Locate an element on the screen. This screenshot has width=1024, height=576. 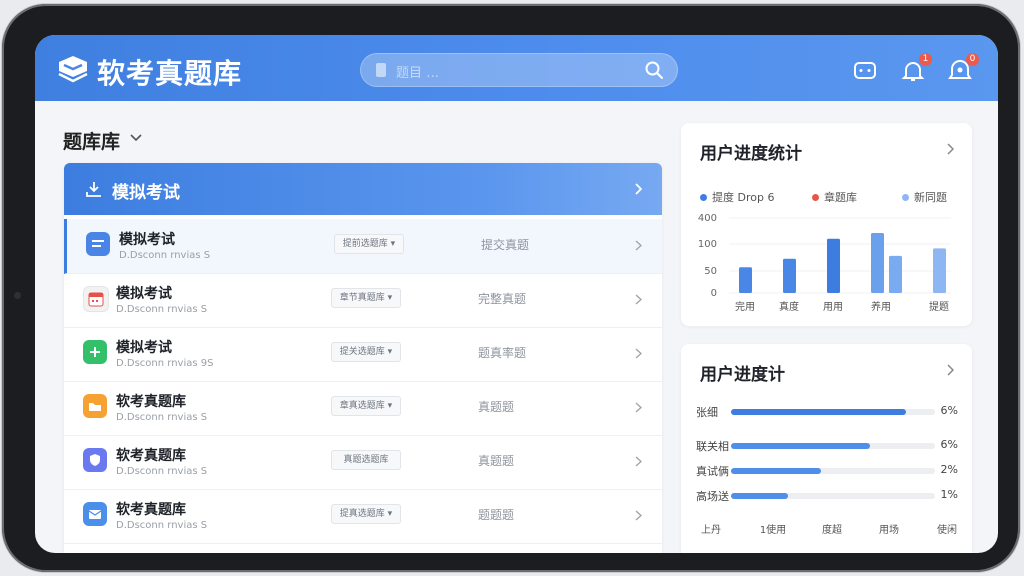
camera-dot is located at coordinates (17, 295).